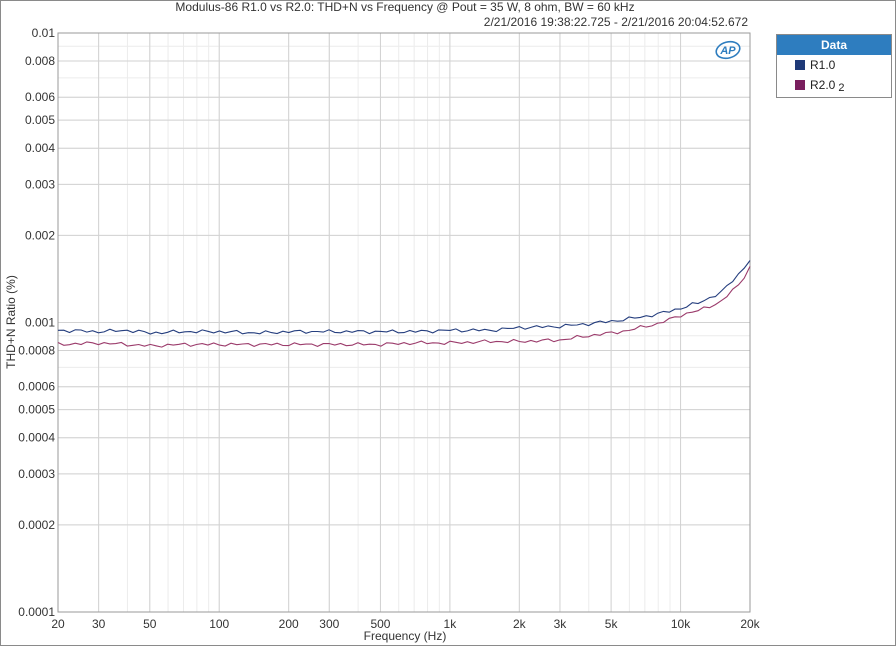  I want to click on y-tick-label: 0.001, so click(40, 323).